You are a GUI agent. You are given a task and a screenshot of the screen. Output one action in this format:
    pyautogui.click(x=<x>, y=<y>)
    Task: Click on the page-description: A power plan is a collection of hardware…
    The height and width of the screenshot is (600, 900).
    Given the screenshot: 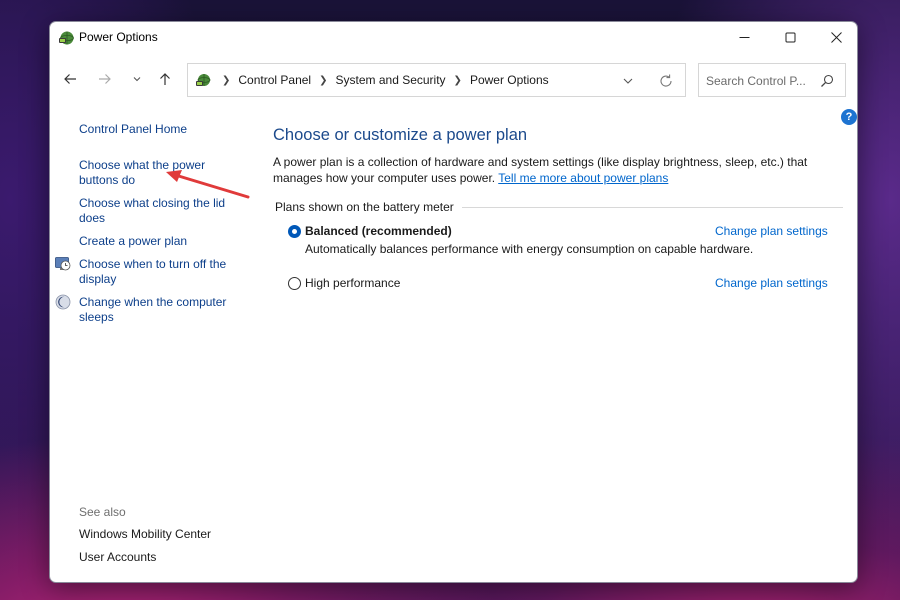 What is the action you would take?
    pyautogui.click(x=553, y=170)
    